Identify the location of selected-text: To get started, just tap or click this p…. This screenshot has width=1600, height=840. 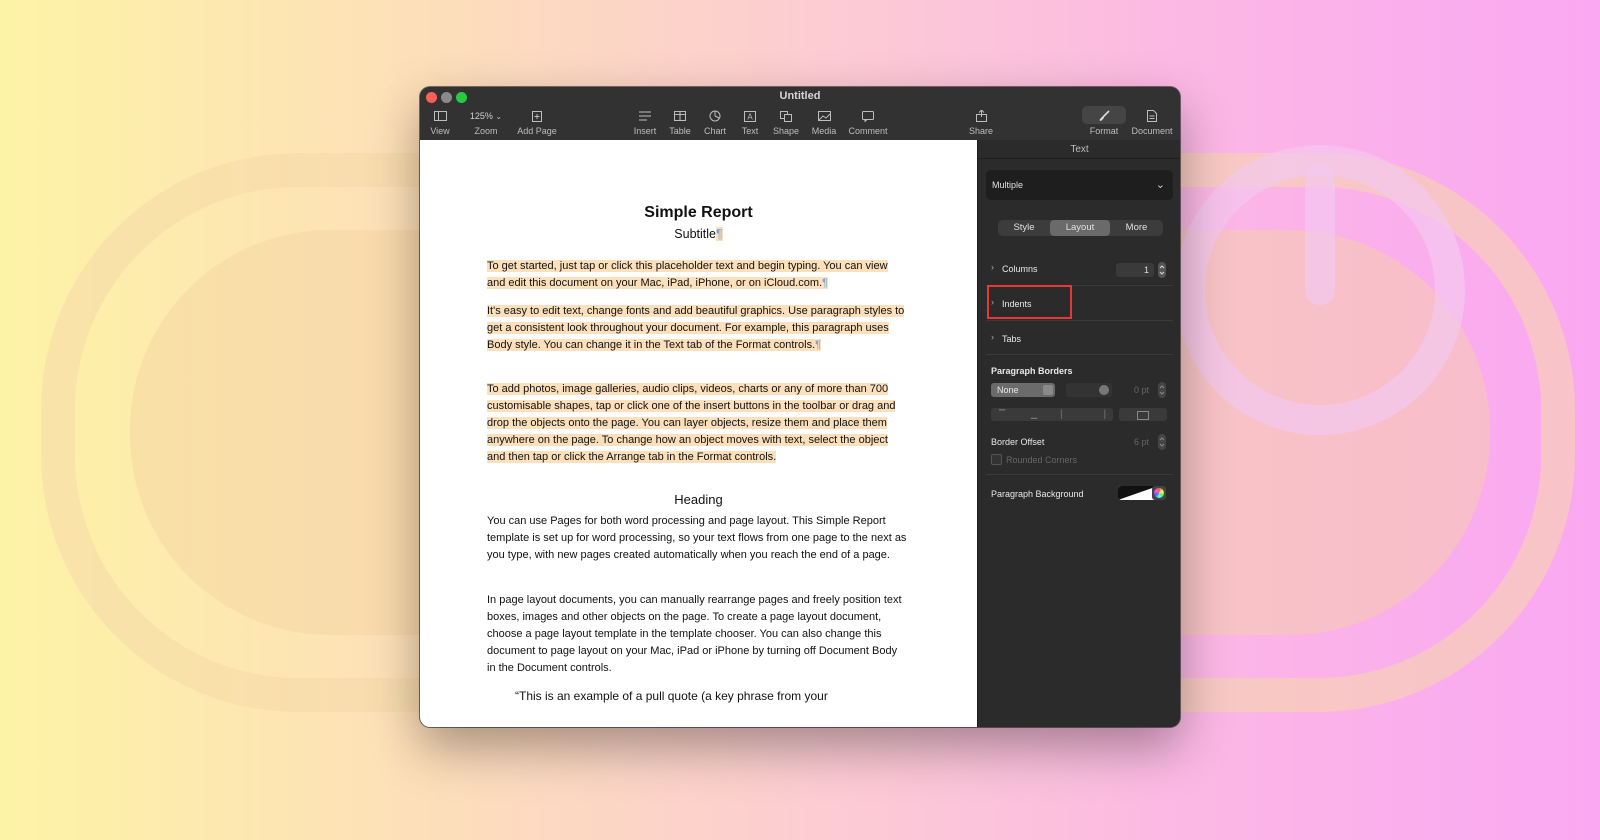
(687, 274).